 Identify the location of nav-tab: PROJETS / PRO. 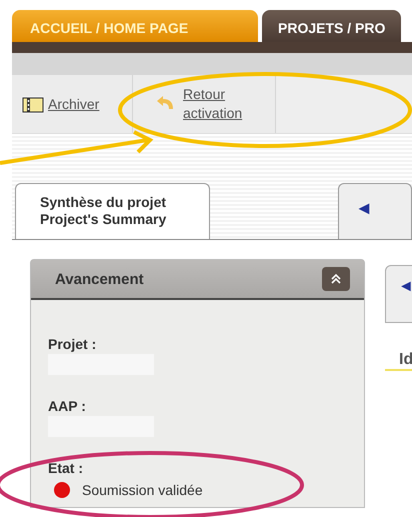
(332, 26).